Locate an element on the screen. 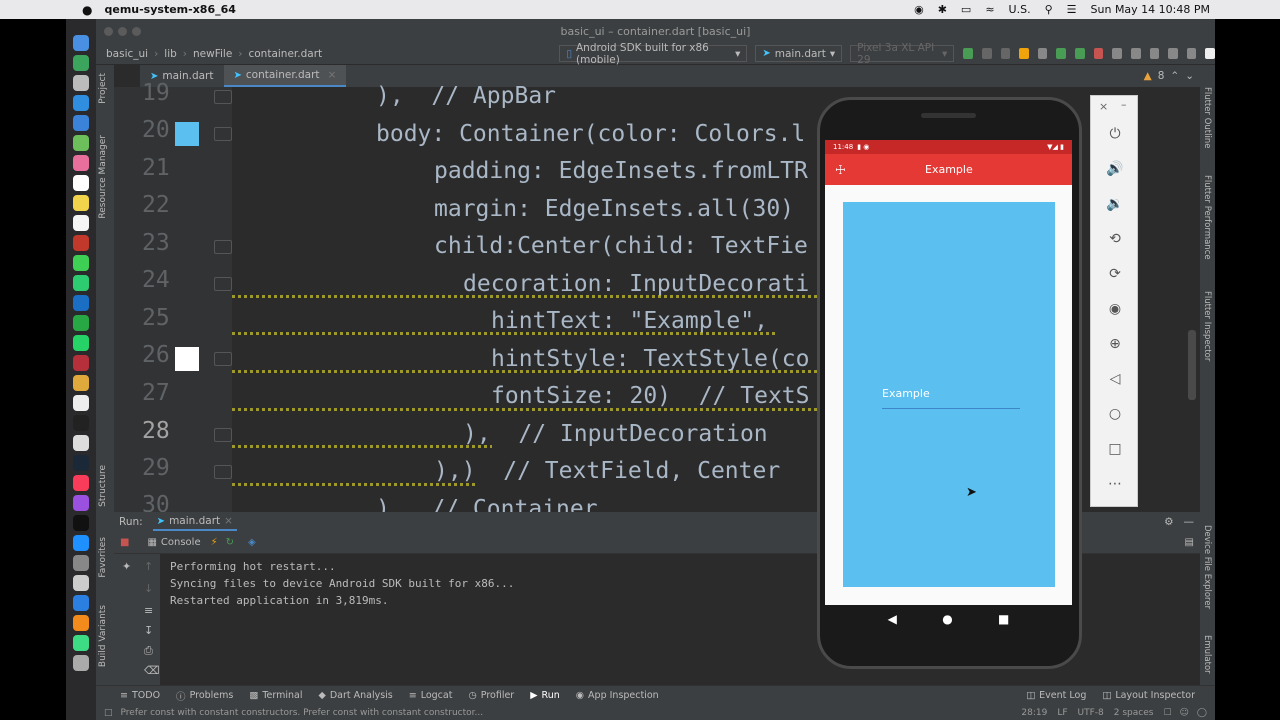 The image size is (1280, 720). device-selector: ▯ Android SDK built for x86 (mobile) ▾ is located at coordinates (653, 54).